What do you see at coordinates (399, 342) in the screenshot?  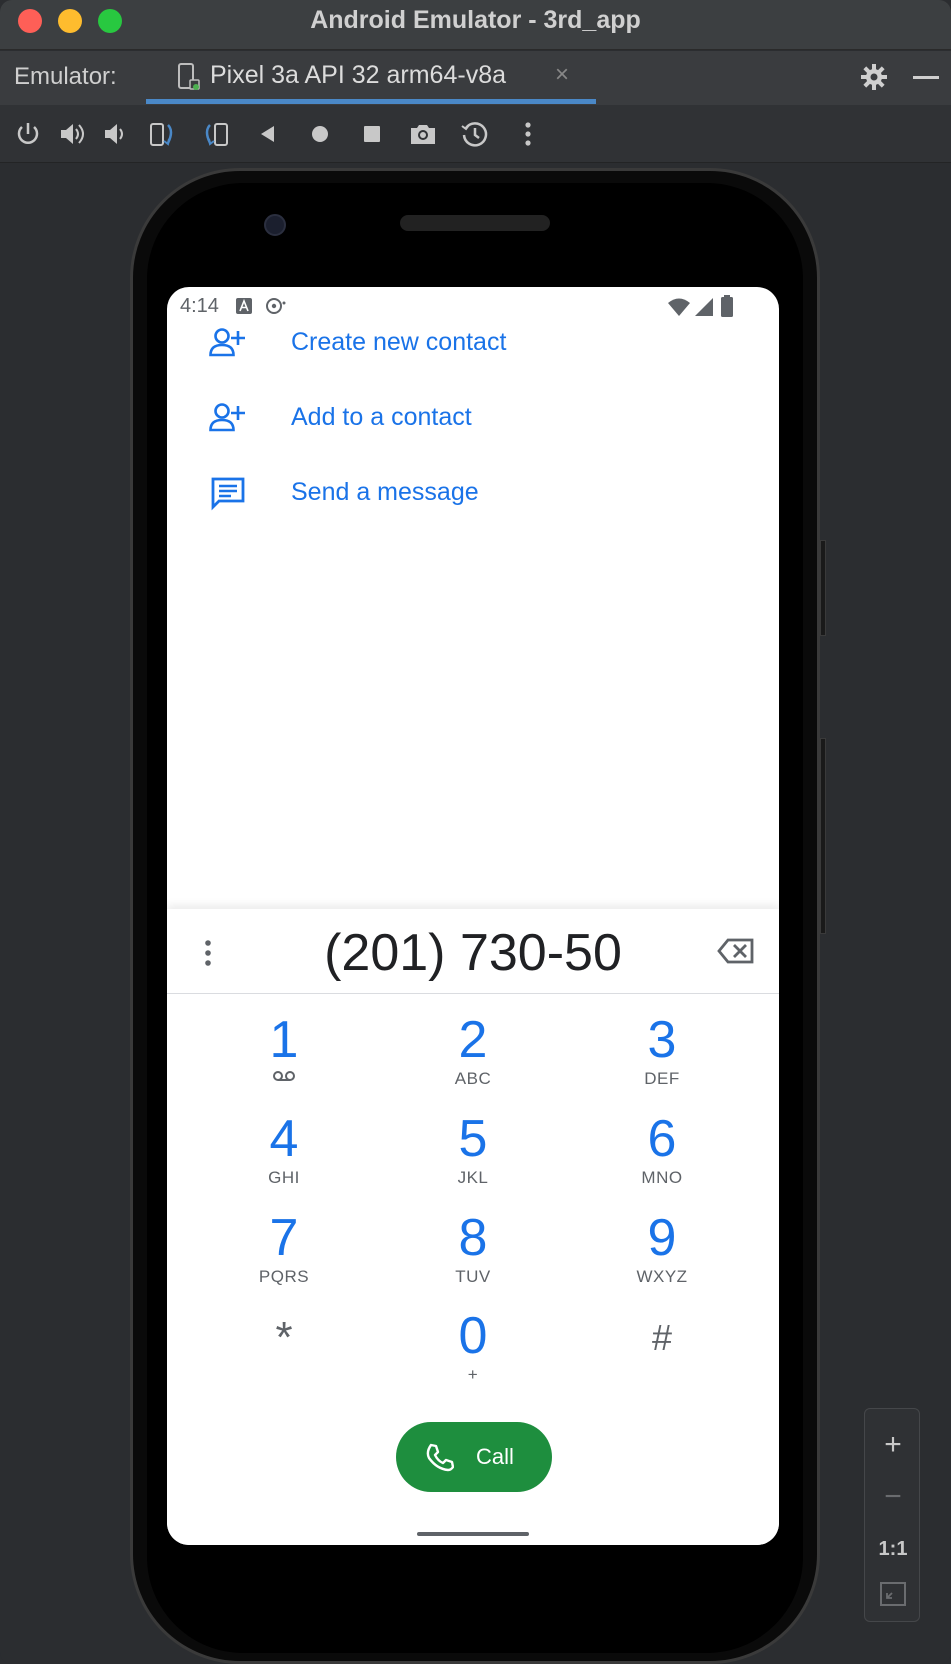 I see `menu-item-label: Create new contact` at bounding box center [399, 342].